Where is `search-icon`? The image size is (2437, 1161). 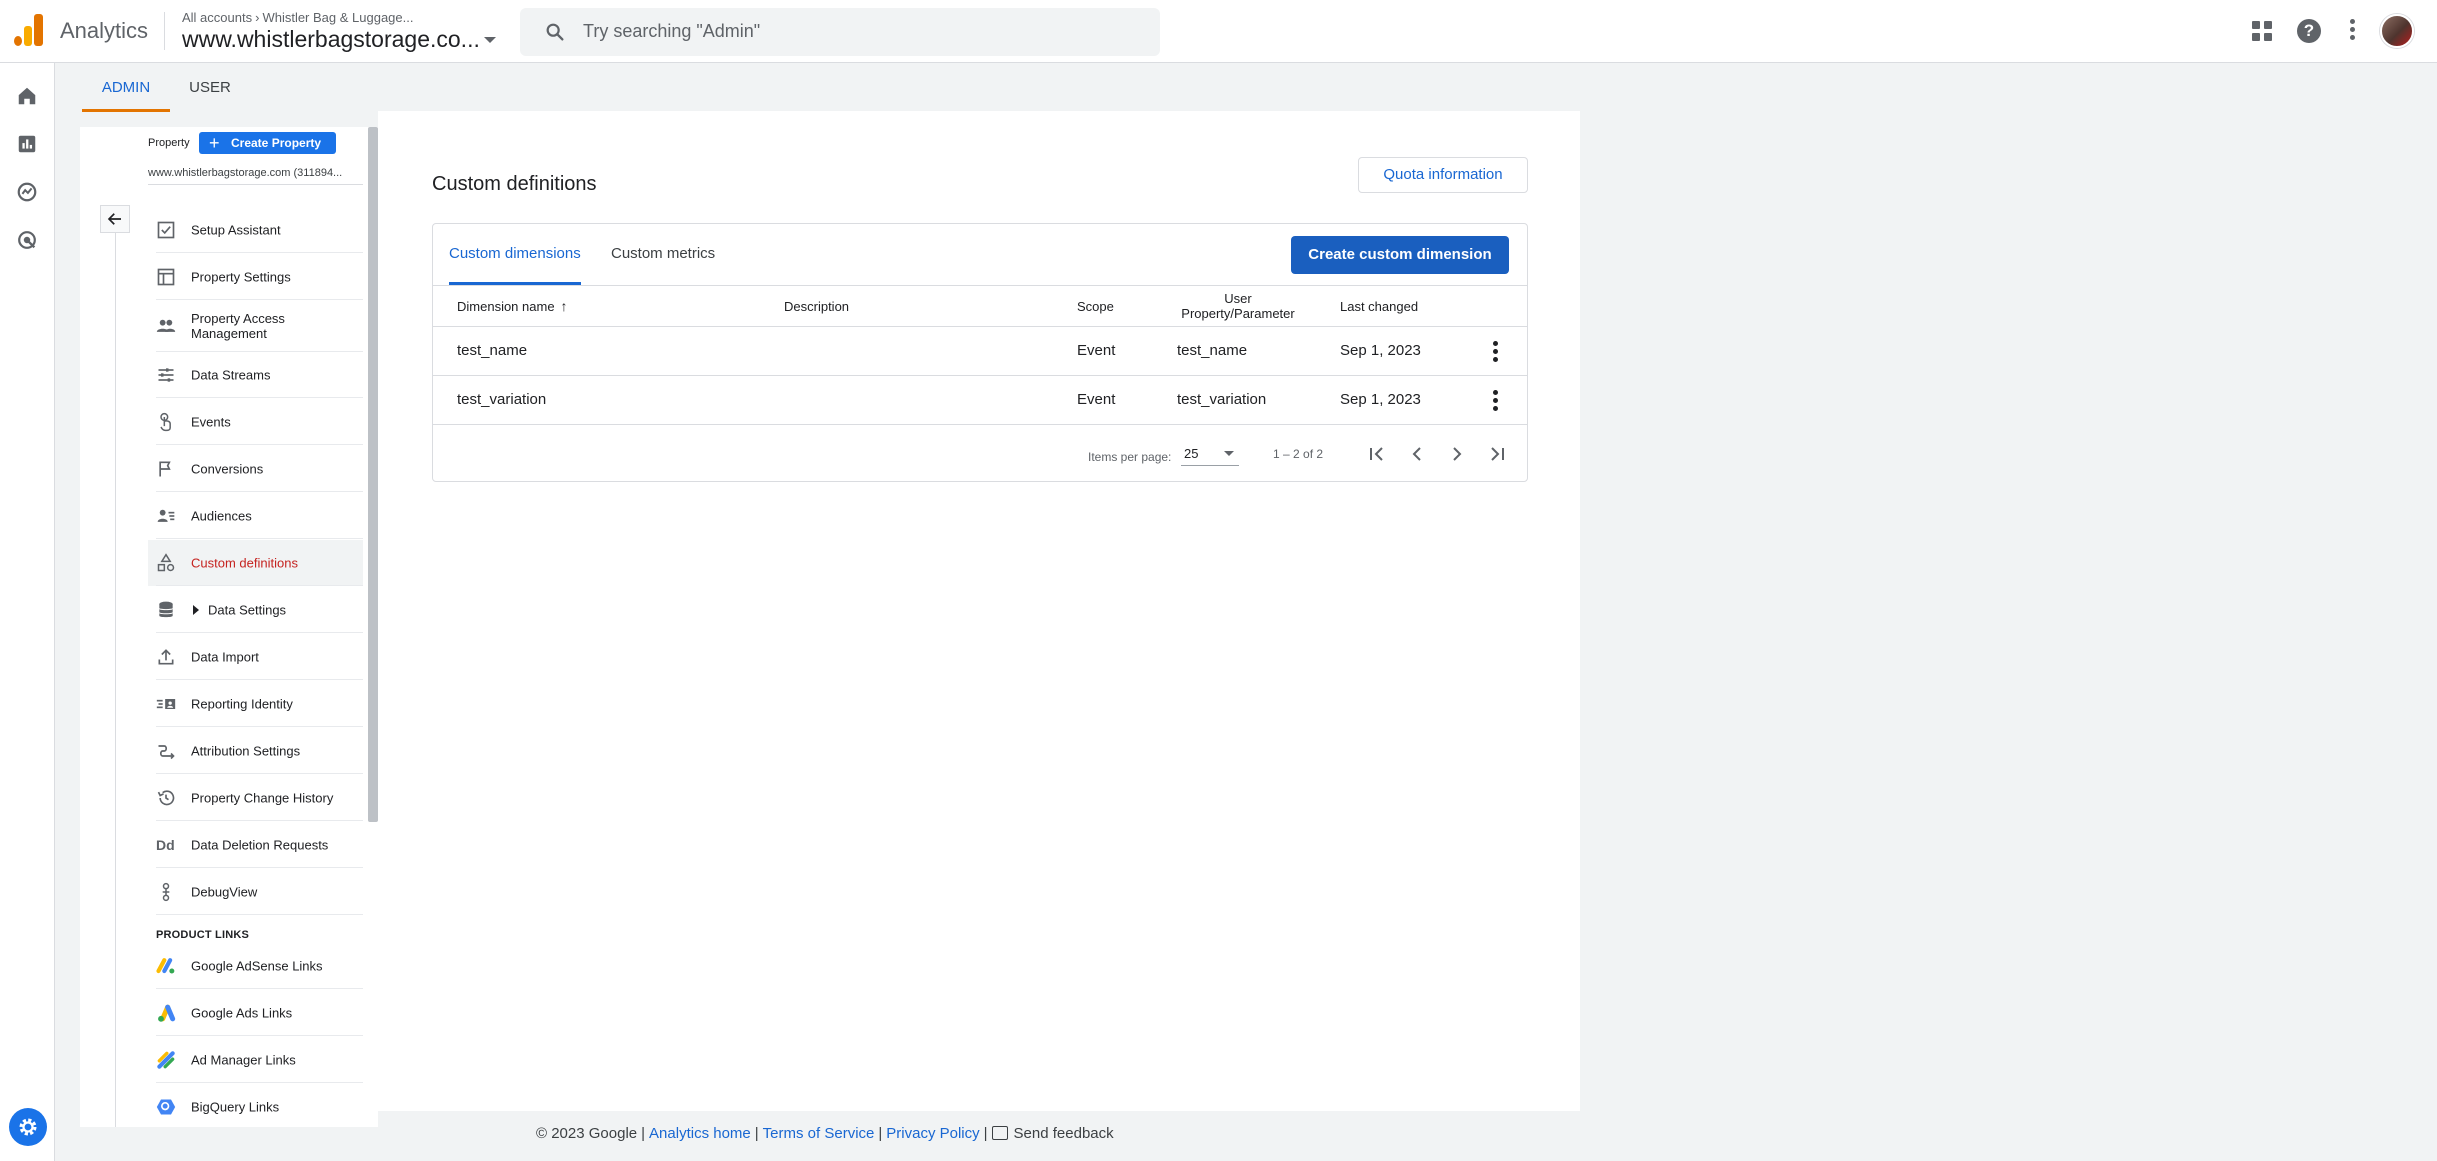
search-icon is located at coordinates (555, 32).